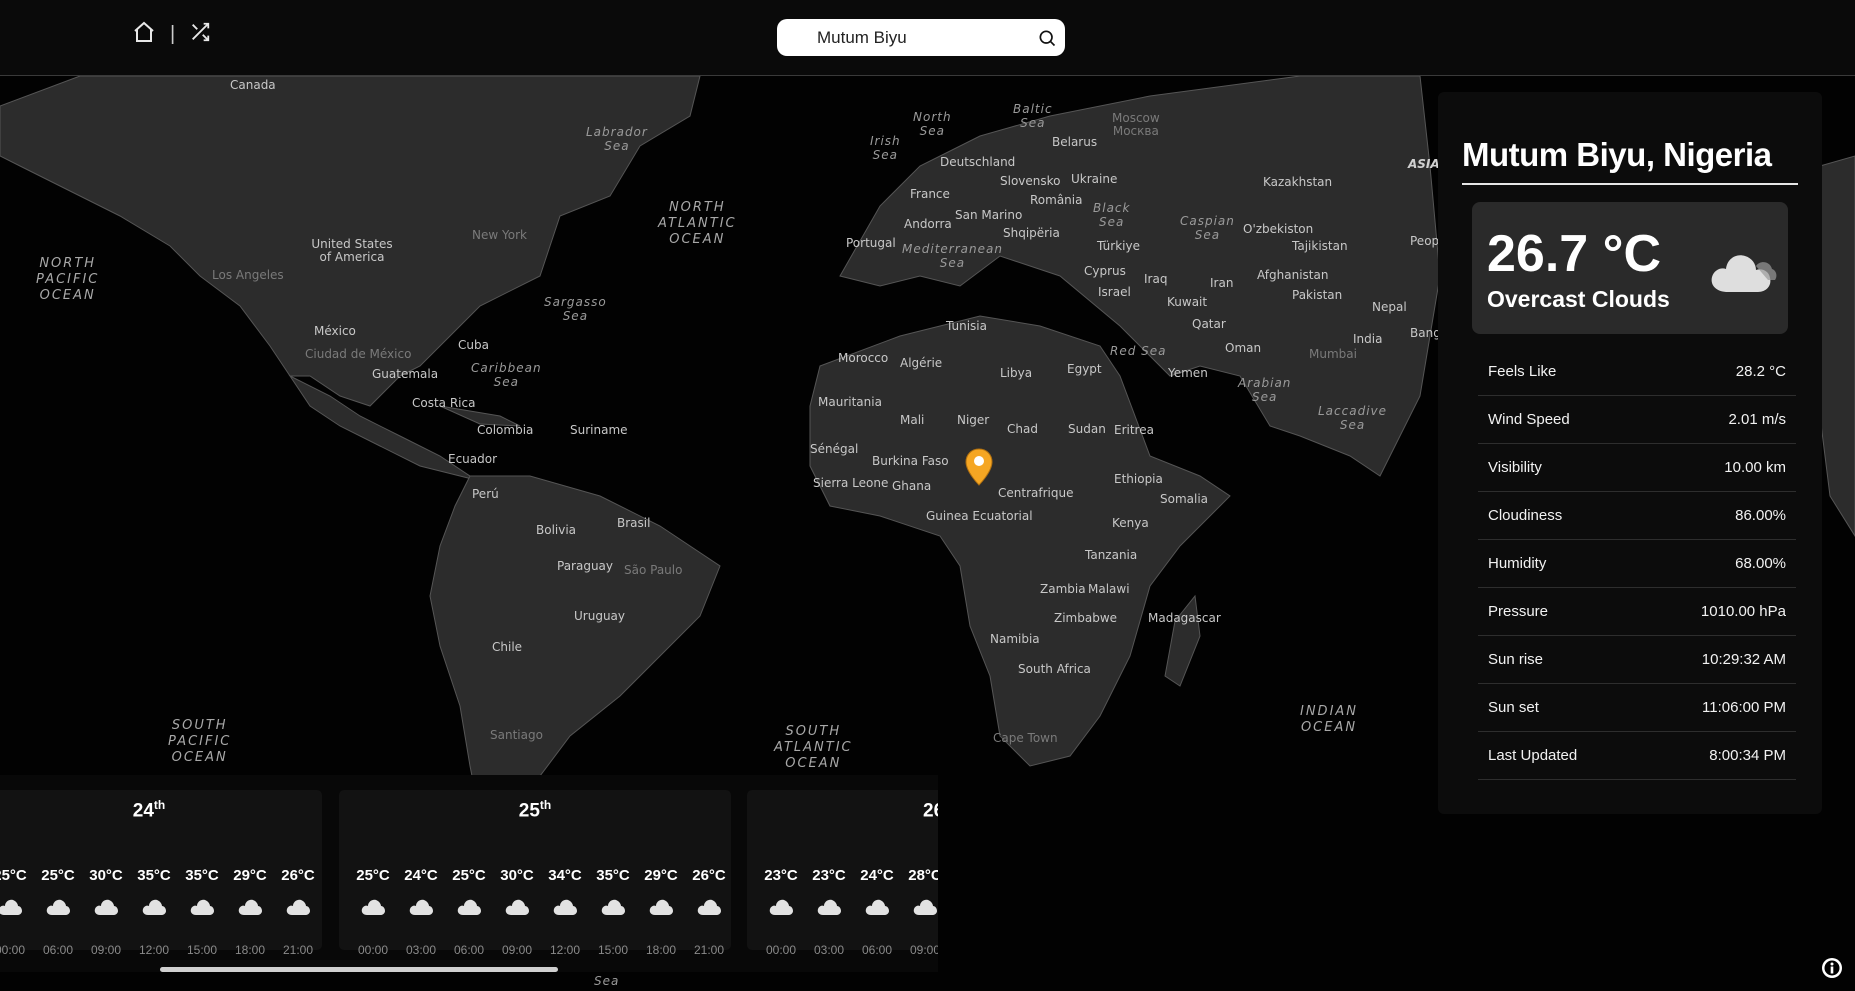  What do you see at coordinates (1278, 229) in the screenshot?
I see `map-label: O'zbekiston` at bounding box center [1278, 229].